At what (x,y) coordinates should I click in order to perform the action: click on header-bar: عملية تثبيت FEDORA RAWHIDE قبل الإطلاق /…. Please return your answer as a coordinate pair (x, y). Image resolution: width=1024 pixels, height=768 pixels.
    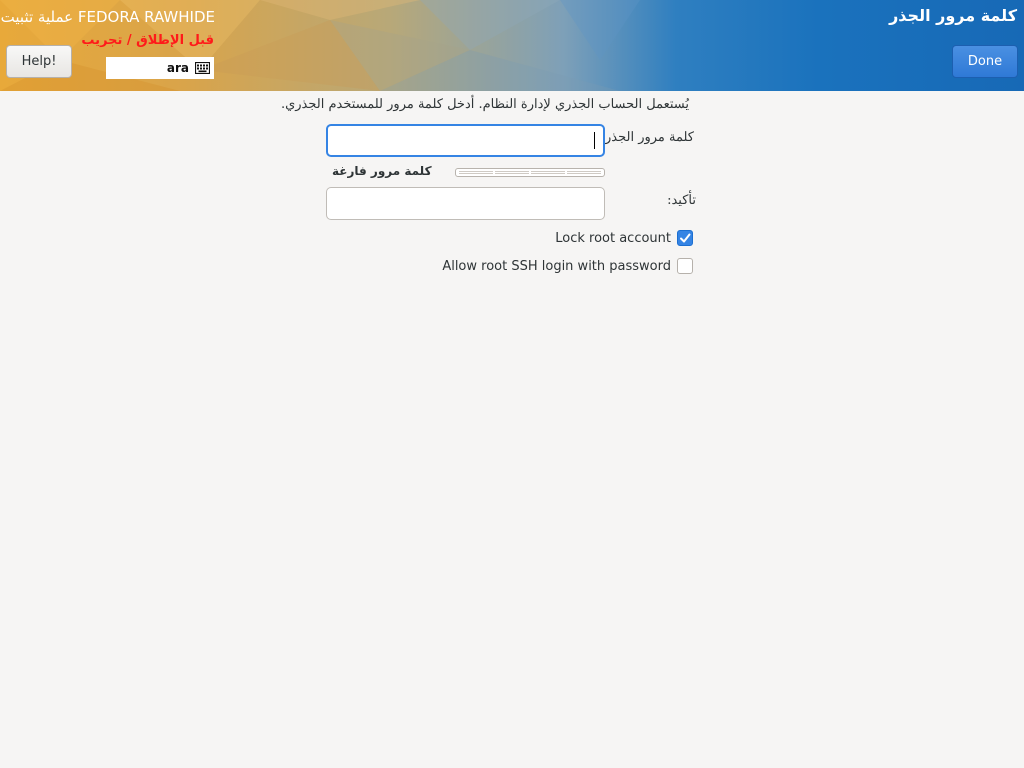
    Looking at the image, I should click on (512, 45).